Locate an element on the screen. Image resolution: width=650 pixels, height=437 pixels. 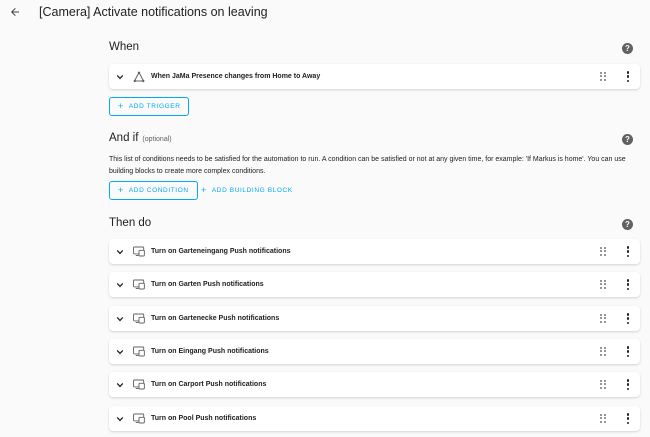
action-label: Turn on Pool Push notifications is located at coordinates (204, 418).